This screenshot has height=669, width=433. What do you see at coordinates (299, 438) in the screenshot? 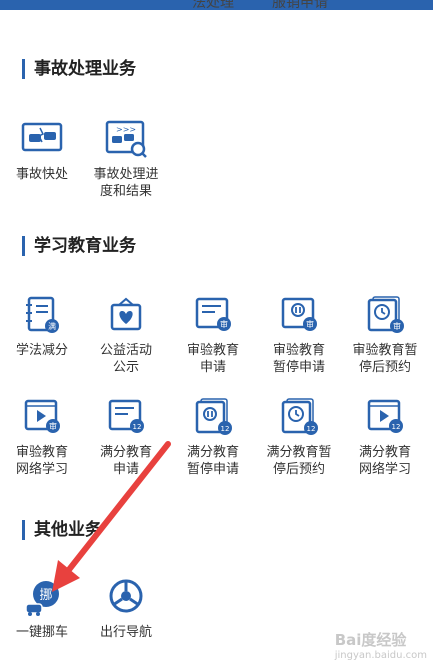
I see `item-edu-full-reserve: 12 满分教育暂 停后预约` at bounding box center [299, 438].